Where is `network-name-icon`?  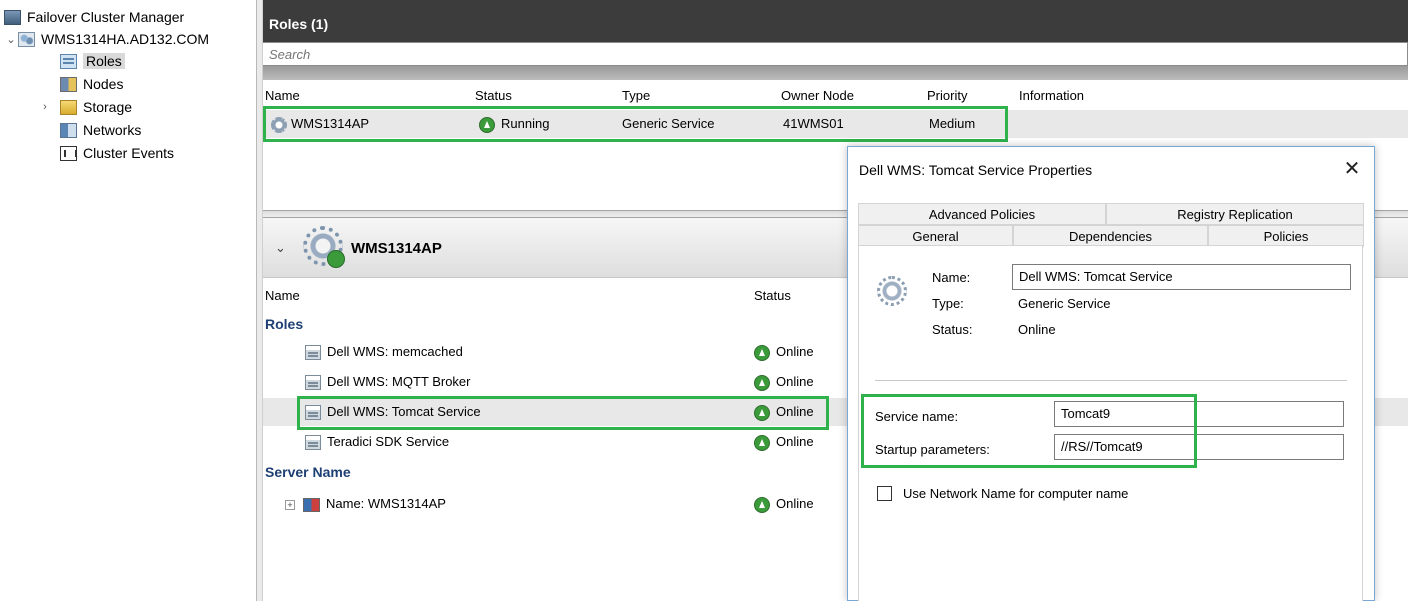
network-name-icon is located at coordinates (311, 504).